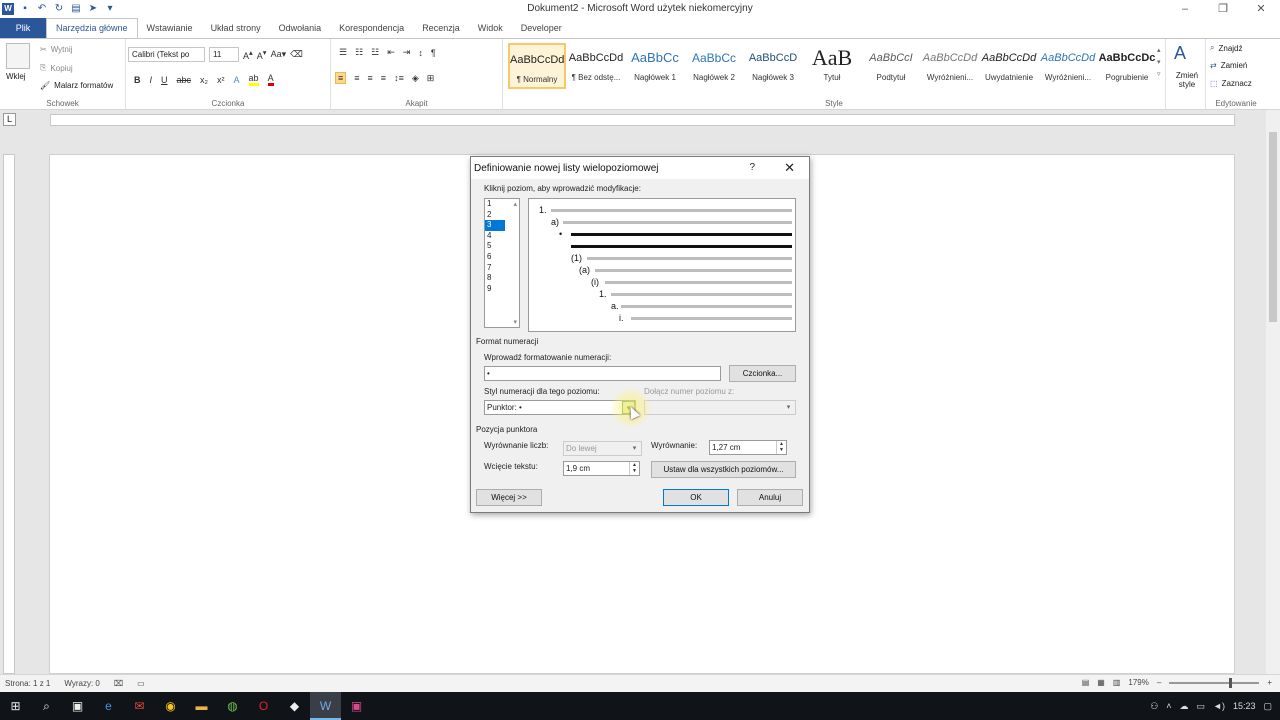 This screenshot has width=1280, height=720. What do you see at coordinates (832, 66) in the screenshot?
I see `style-title: AaB Tytuł` at bounding box center [832, 66].